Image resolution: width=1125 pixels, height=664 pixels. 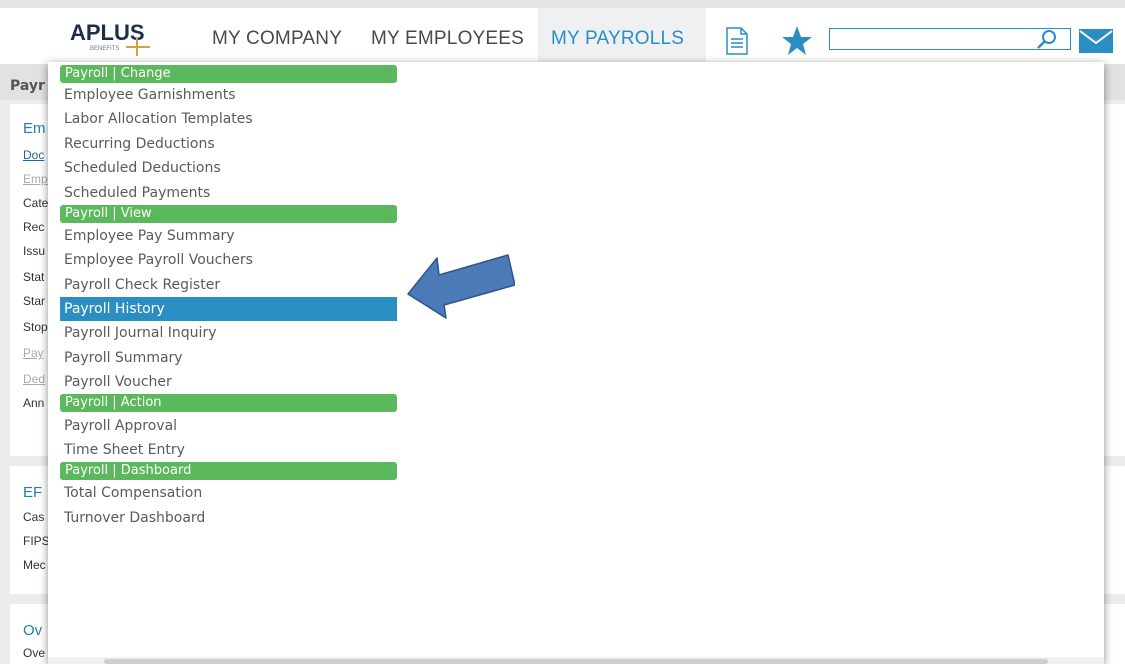 What do you see at coordinates (123, 358) in the screenshot?
I see `menu-item-payroll-summary: Payroll Summary` at bounding box center [123, 358].